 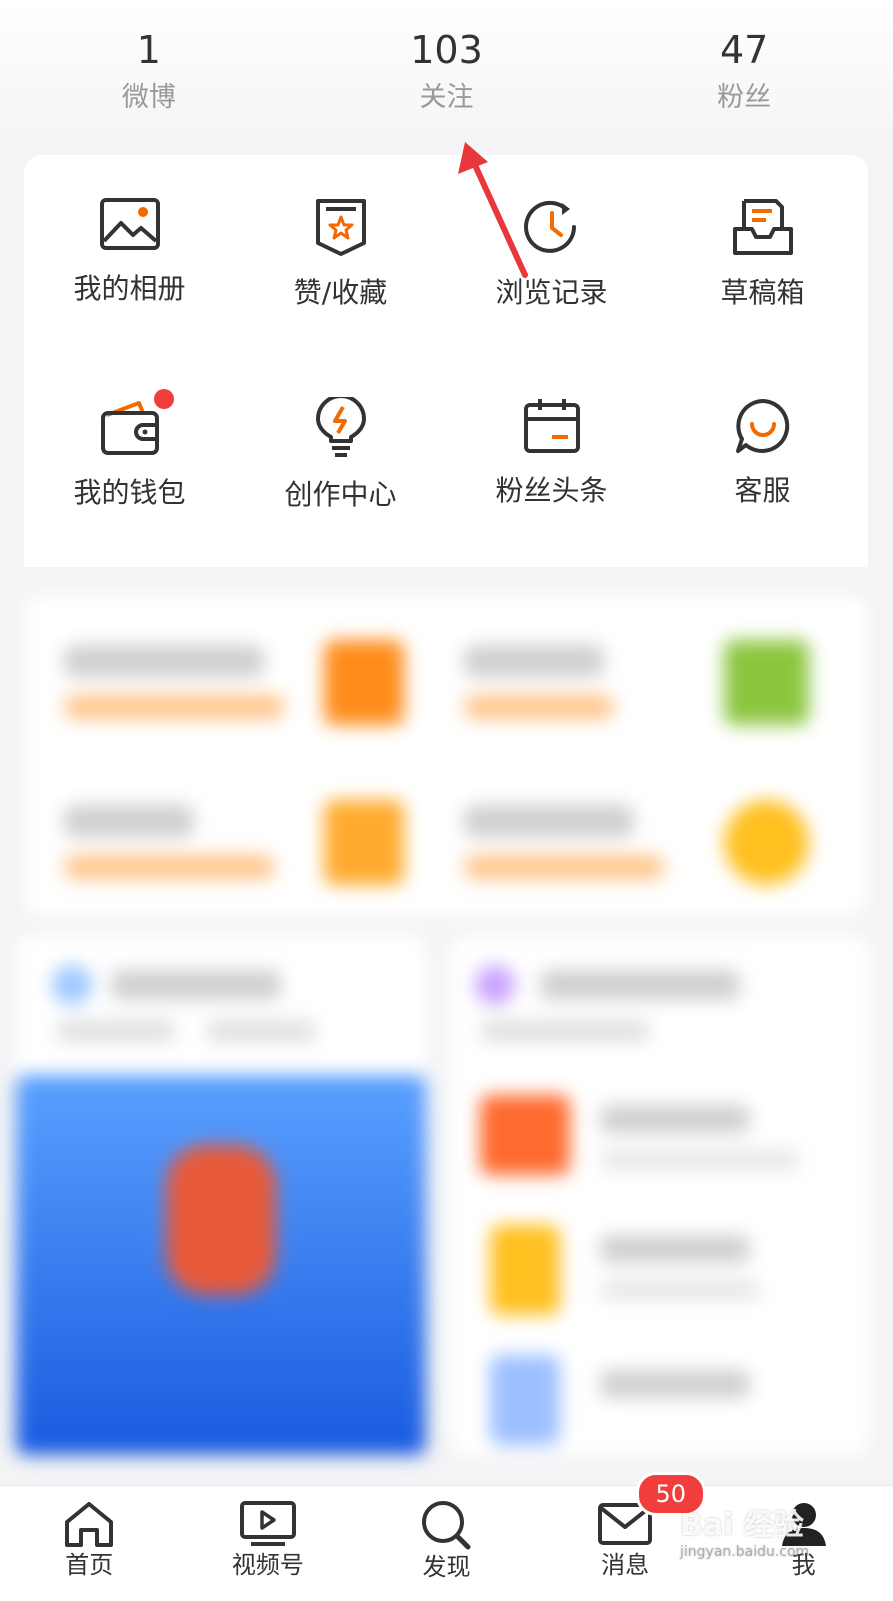 What do you see at coordinates (762, 426) in the screenshot?
I see `customer-service-icon` at bounding box center [762, 426].